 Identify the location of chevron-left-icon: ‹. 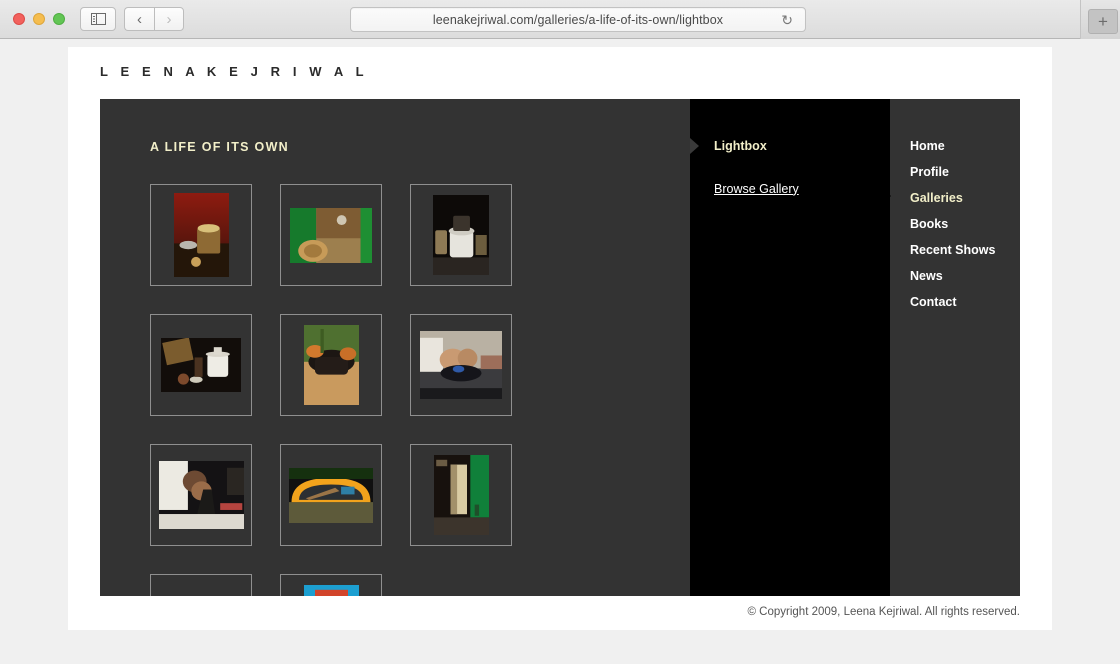
(139, 19).